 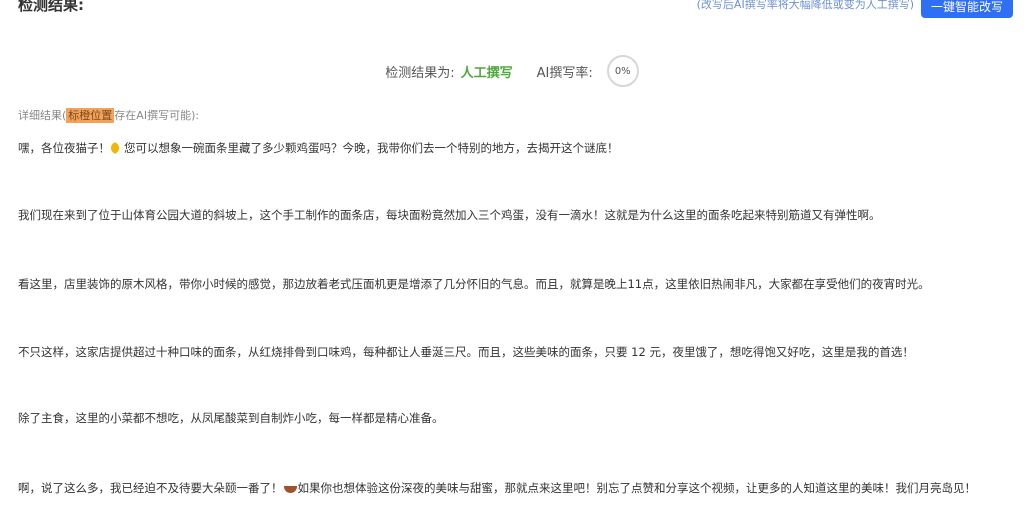 What do you see at coordinates (290, 489) in the screenshot?
I see `noodle-bowl-icon` at bounding box center [290, 489].